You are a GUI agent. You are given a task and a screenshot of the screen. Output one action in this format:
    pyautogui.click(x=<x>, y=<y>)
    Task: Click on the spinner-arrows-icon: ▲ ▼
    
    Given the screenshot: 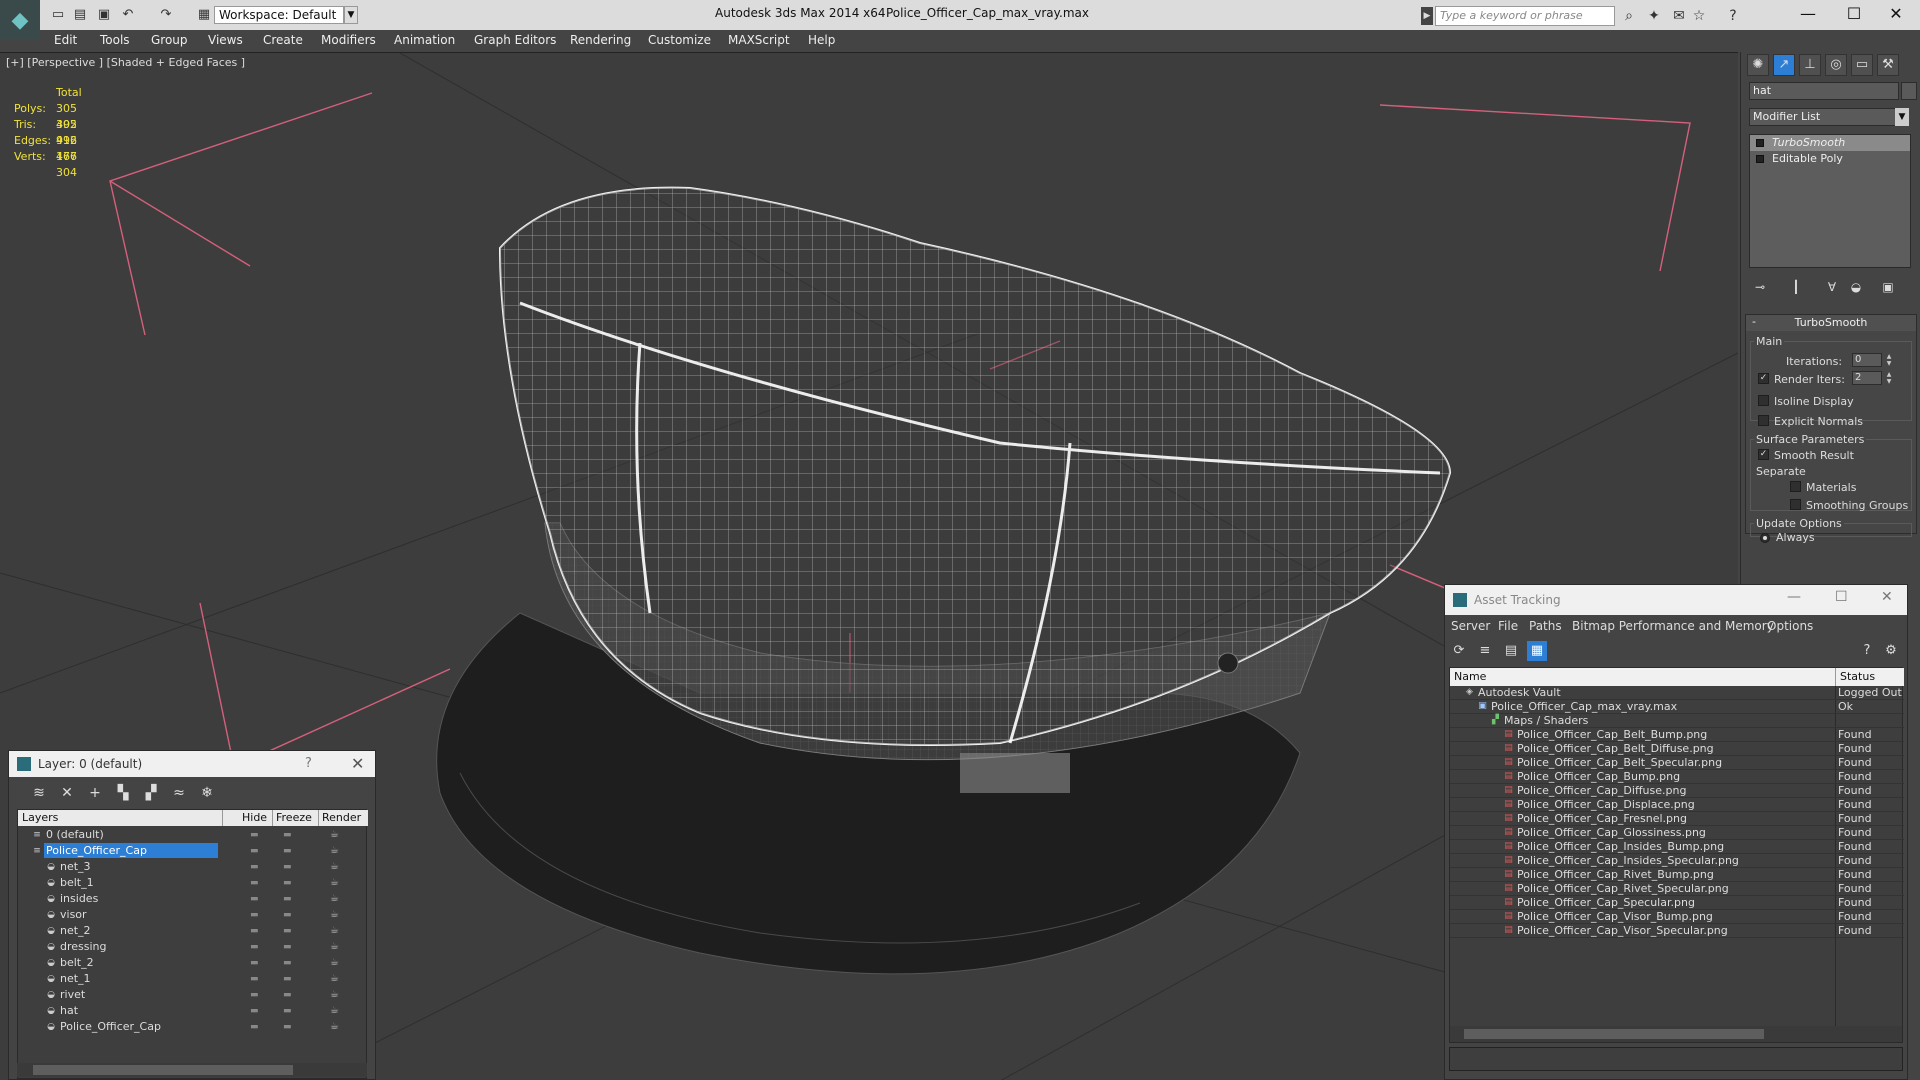 What is the action you would take?
    pyautogui.click(x=1889, y=378)
    